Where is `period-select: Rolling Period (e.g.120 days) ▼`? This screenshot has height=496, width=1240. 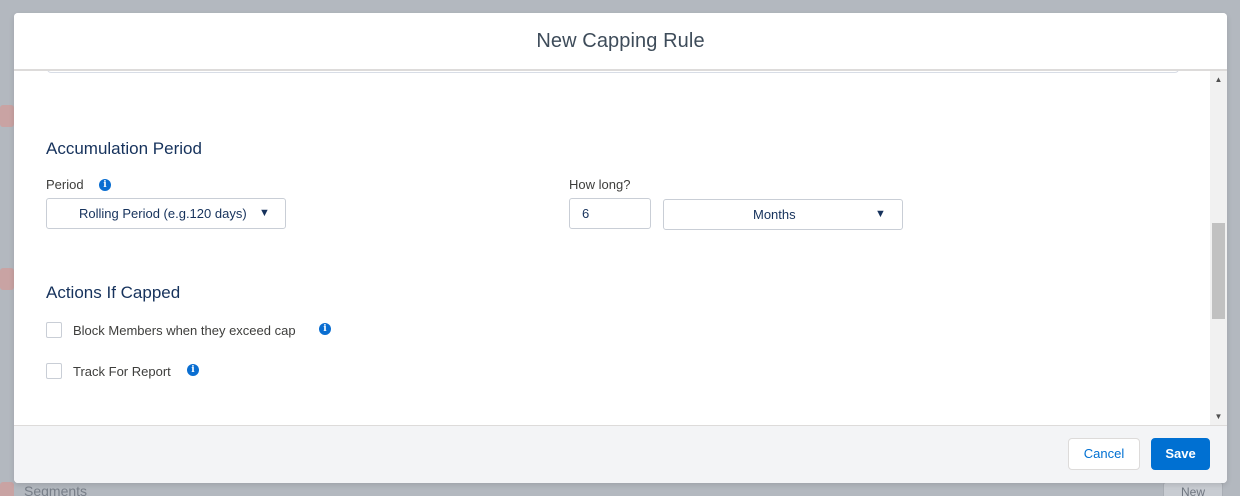
period-select: Rolling Period (e.g.120 days) ▼ is located at coordinates (166, 213).